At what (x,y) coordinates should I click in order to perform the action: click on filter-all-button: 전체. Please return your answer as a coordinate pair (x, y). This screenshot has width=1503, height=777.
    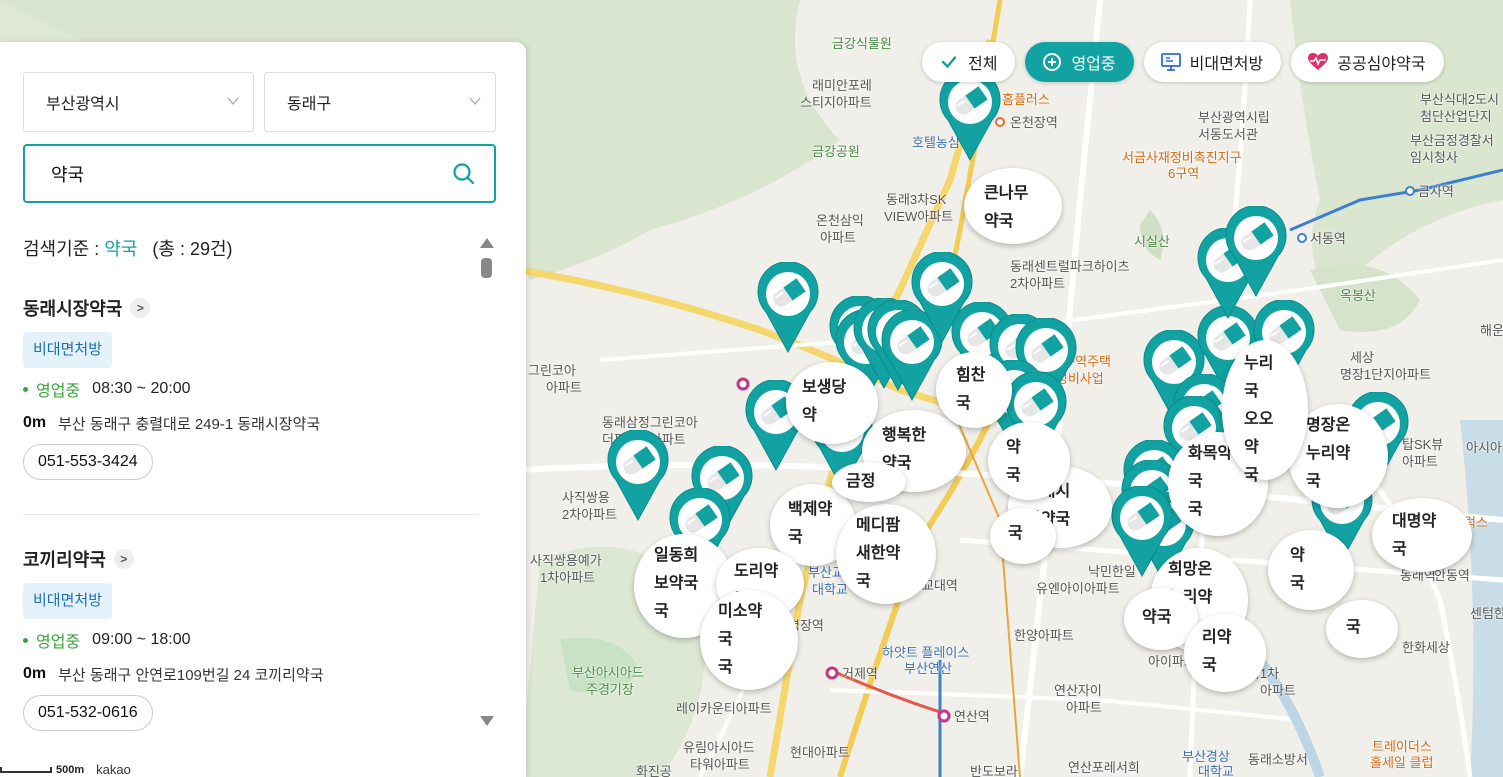
    Looking at the image, I should click on (969, 62).